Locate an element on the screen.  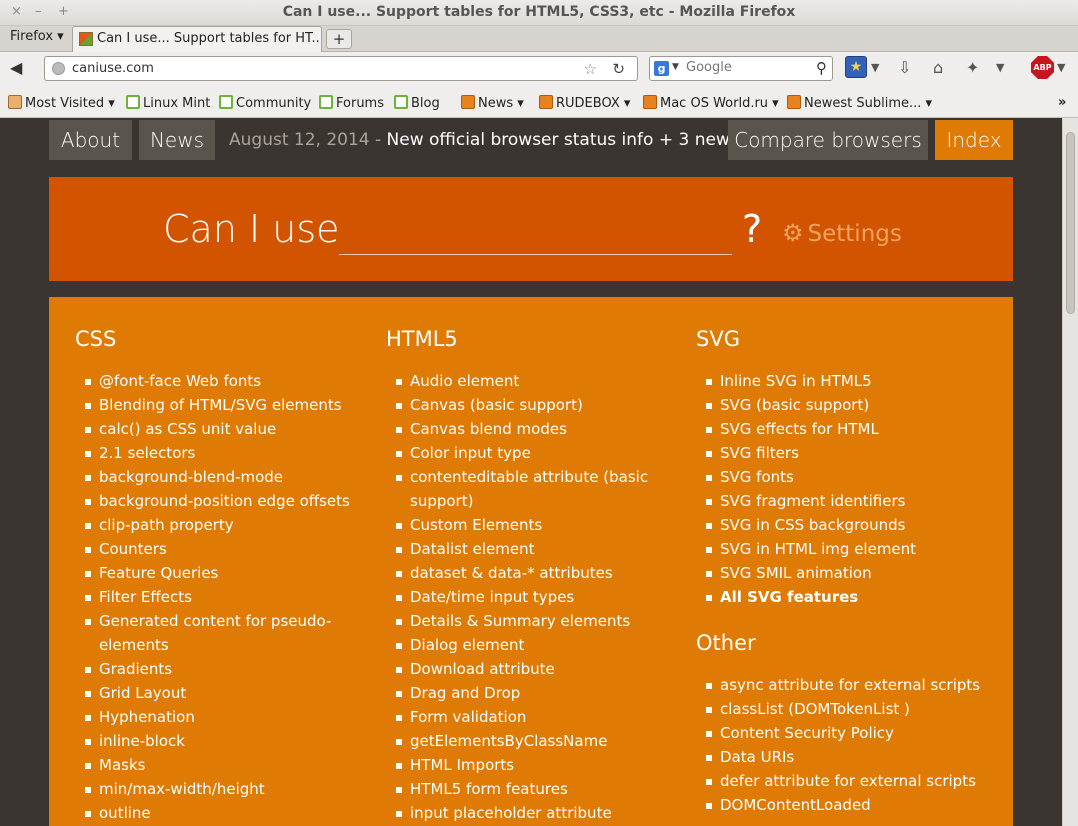
bookmark-star-icon: ☆ is located at coordinates (590, 69).